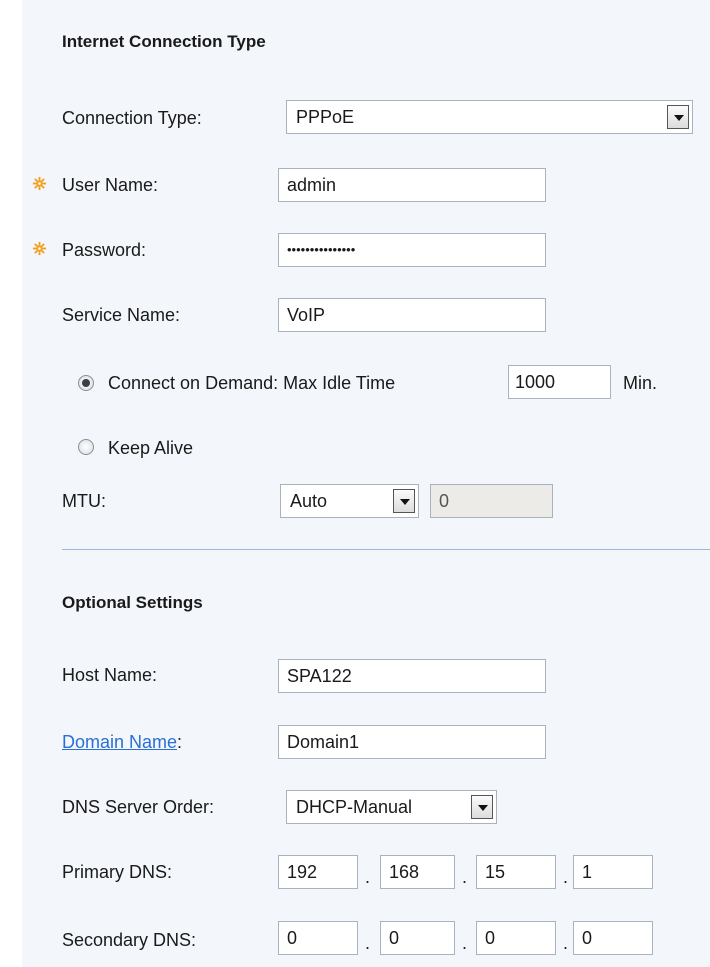 The image size is (710, 967). What do you see at coordinates (132, 602) in the screenshot?
I see `section-title-optional: Optional Settings` at bounding box center [132, 602].